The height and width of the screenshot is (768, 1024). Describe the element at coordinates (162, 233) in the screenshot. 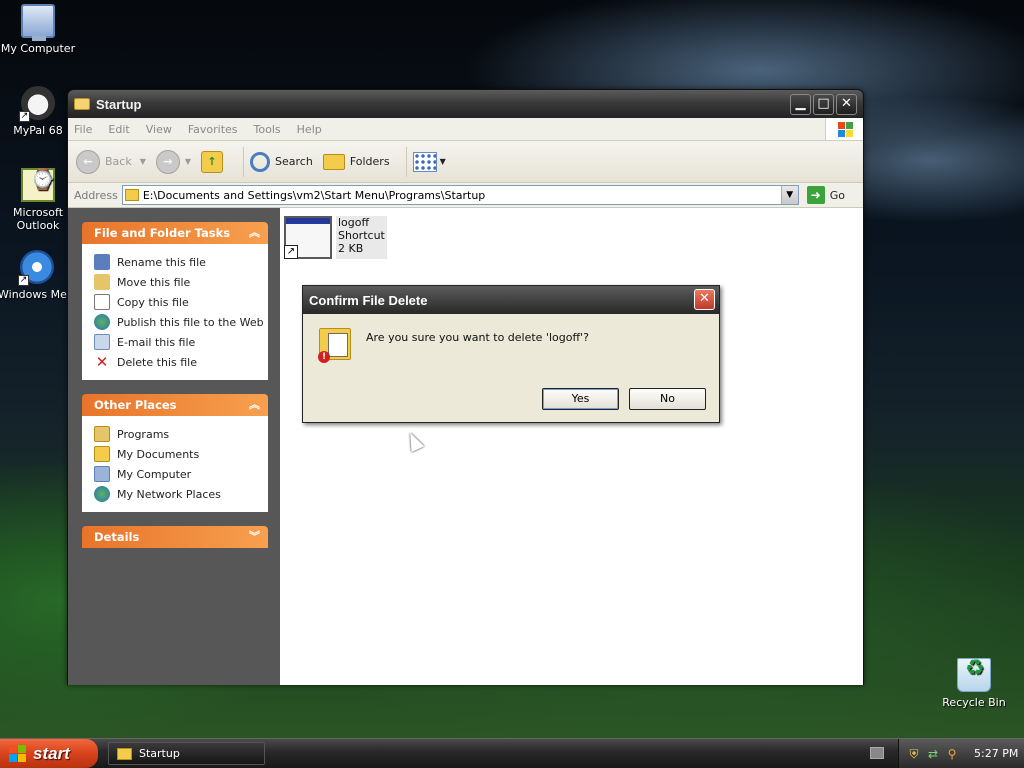

I see `panel-title: File and Folder Tasks` at that location.